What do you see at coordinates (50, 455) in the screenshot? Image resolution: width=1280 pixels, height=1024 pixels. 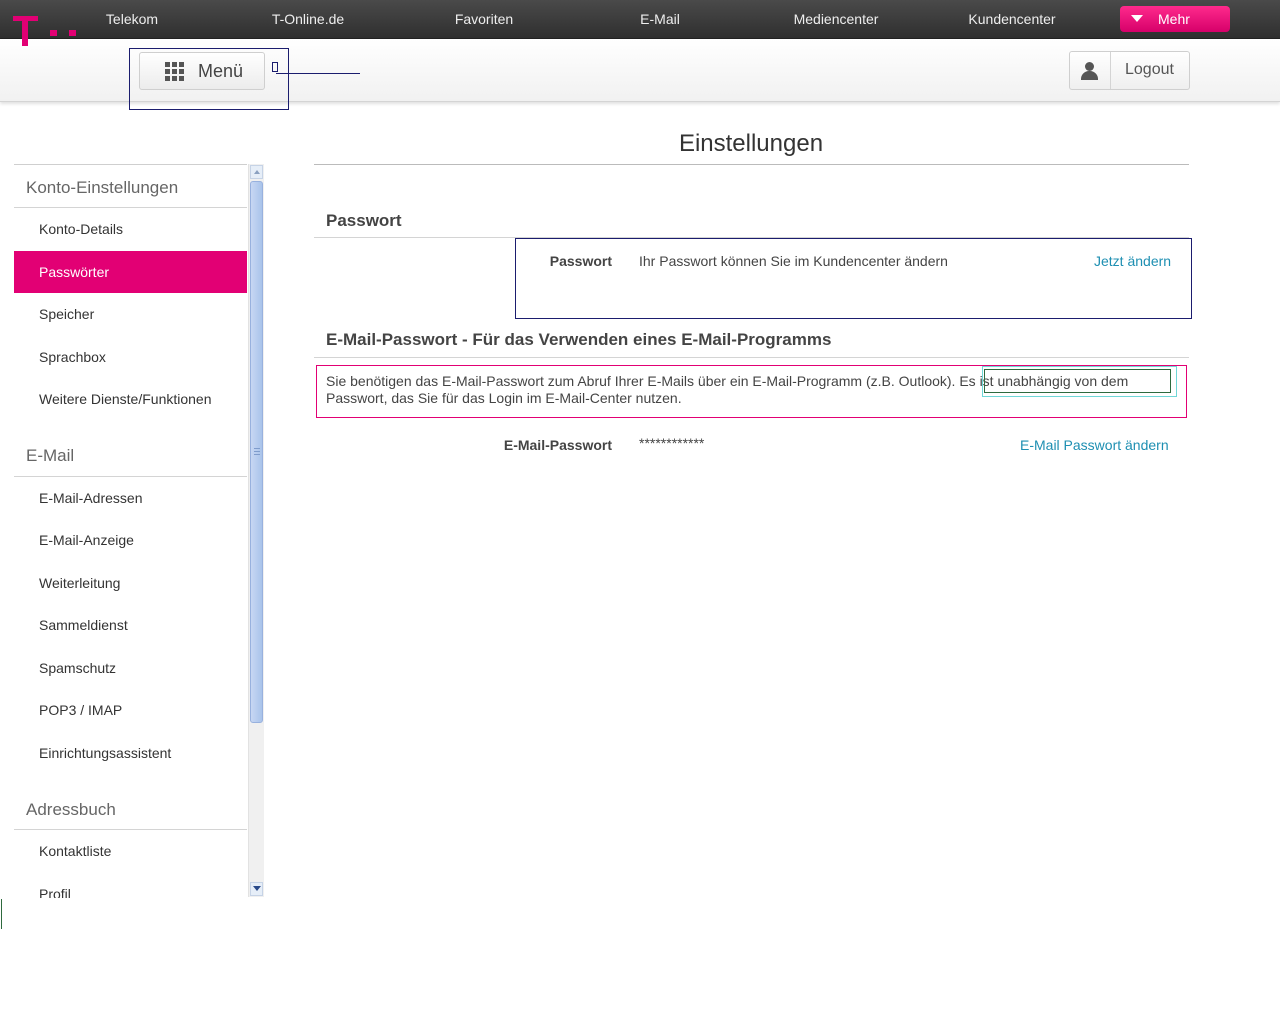 I see `sidebar-group-email: E-Mail` at bounding box center [50, 455].